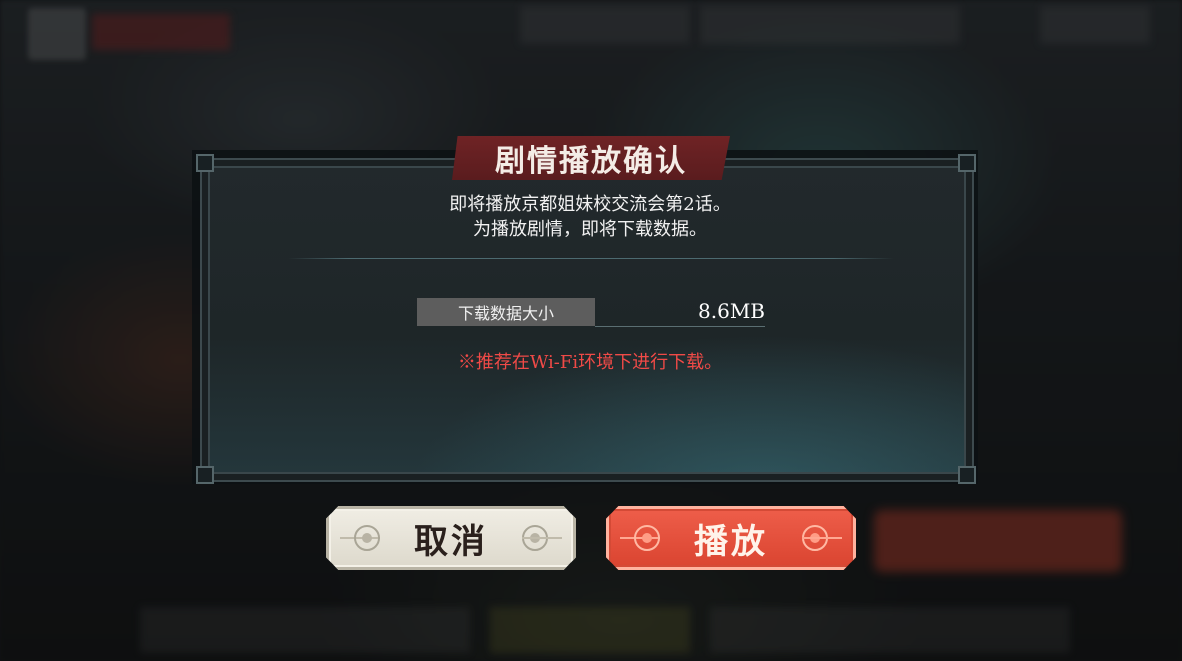  I want to click on play-button-label: 播放, so click(731, 541).